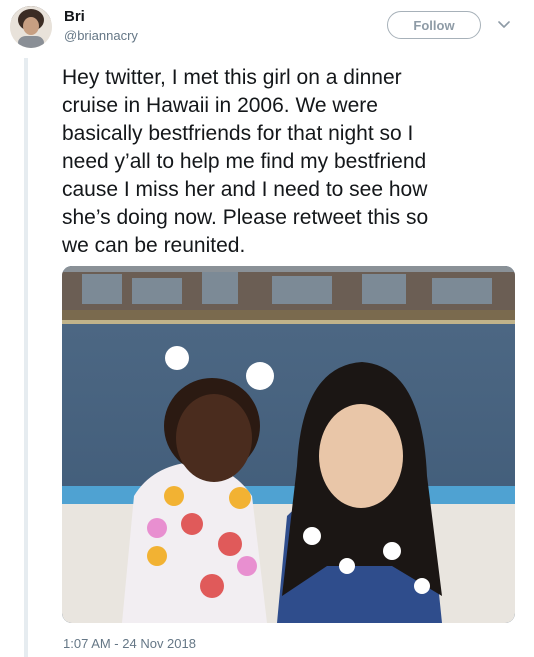  Describe the element at coordinates (434, 25) in the screenshot. I see `follow-button: Follow` at that location.